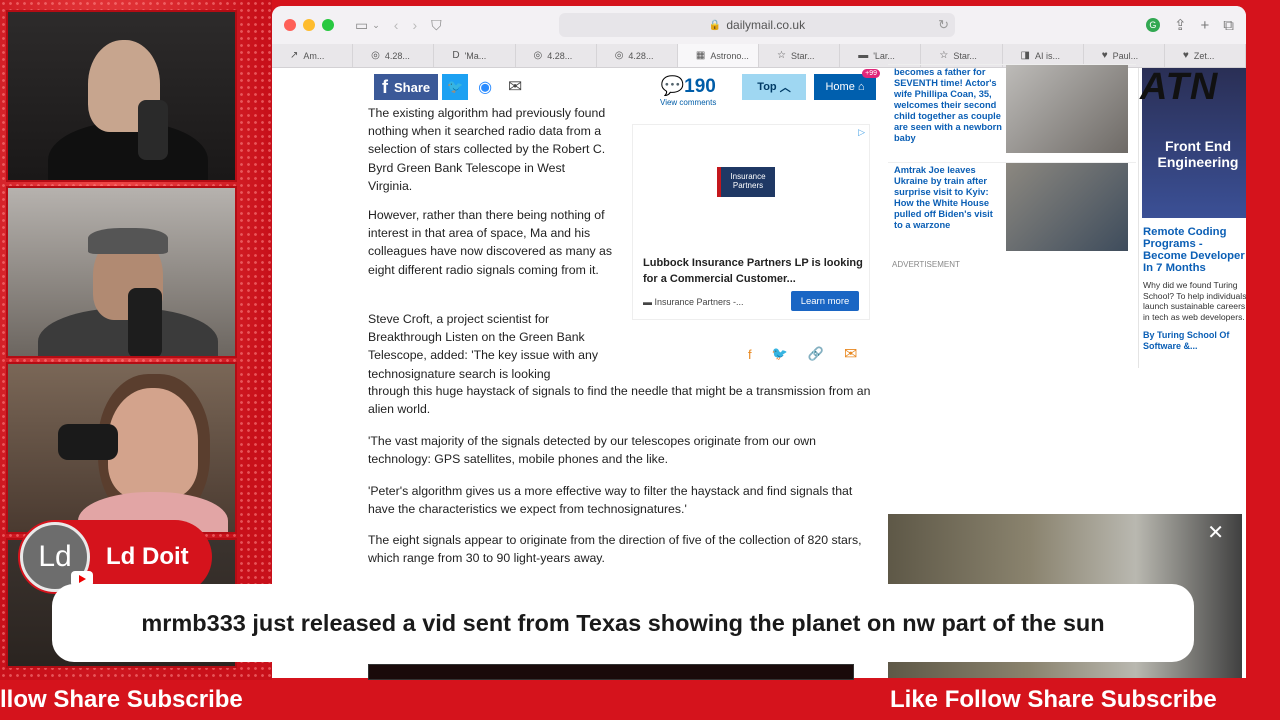 The image size is (1280, 720). I want to click on share-bar: f Share 🐦 ◉ ✉, so click(451, 87).